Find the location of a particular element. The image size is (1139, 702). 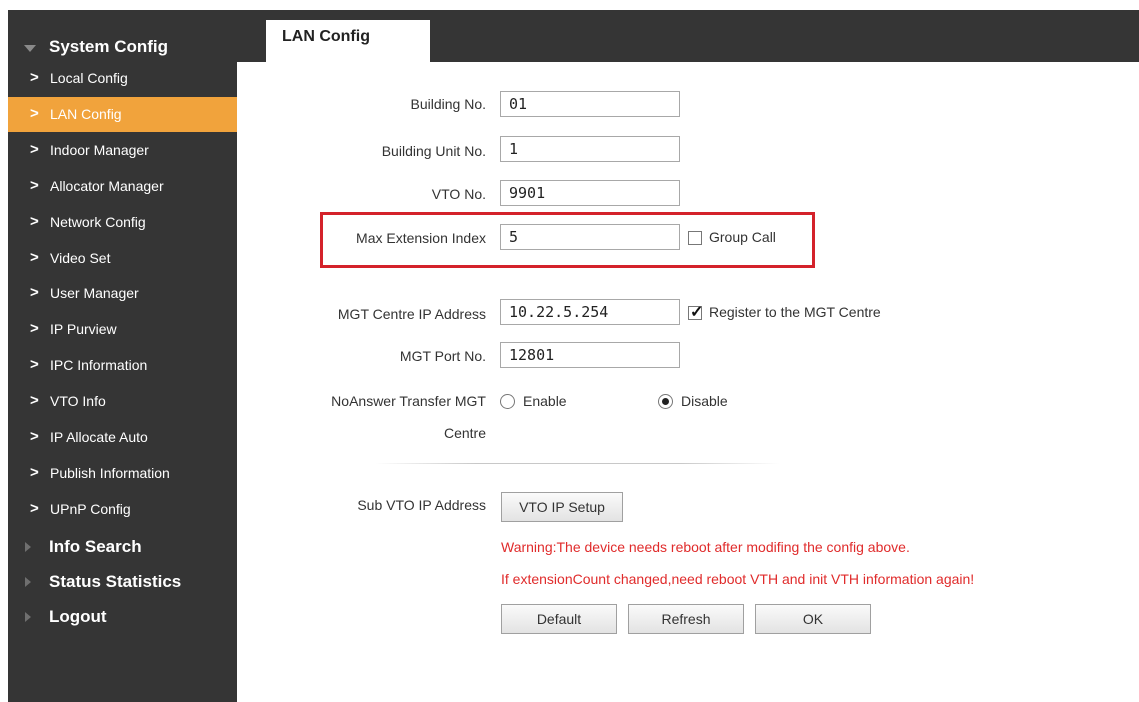

enable-radio-label: Enable is located at coordinates (545, 401).